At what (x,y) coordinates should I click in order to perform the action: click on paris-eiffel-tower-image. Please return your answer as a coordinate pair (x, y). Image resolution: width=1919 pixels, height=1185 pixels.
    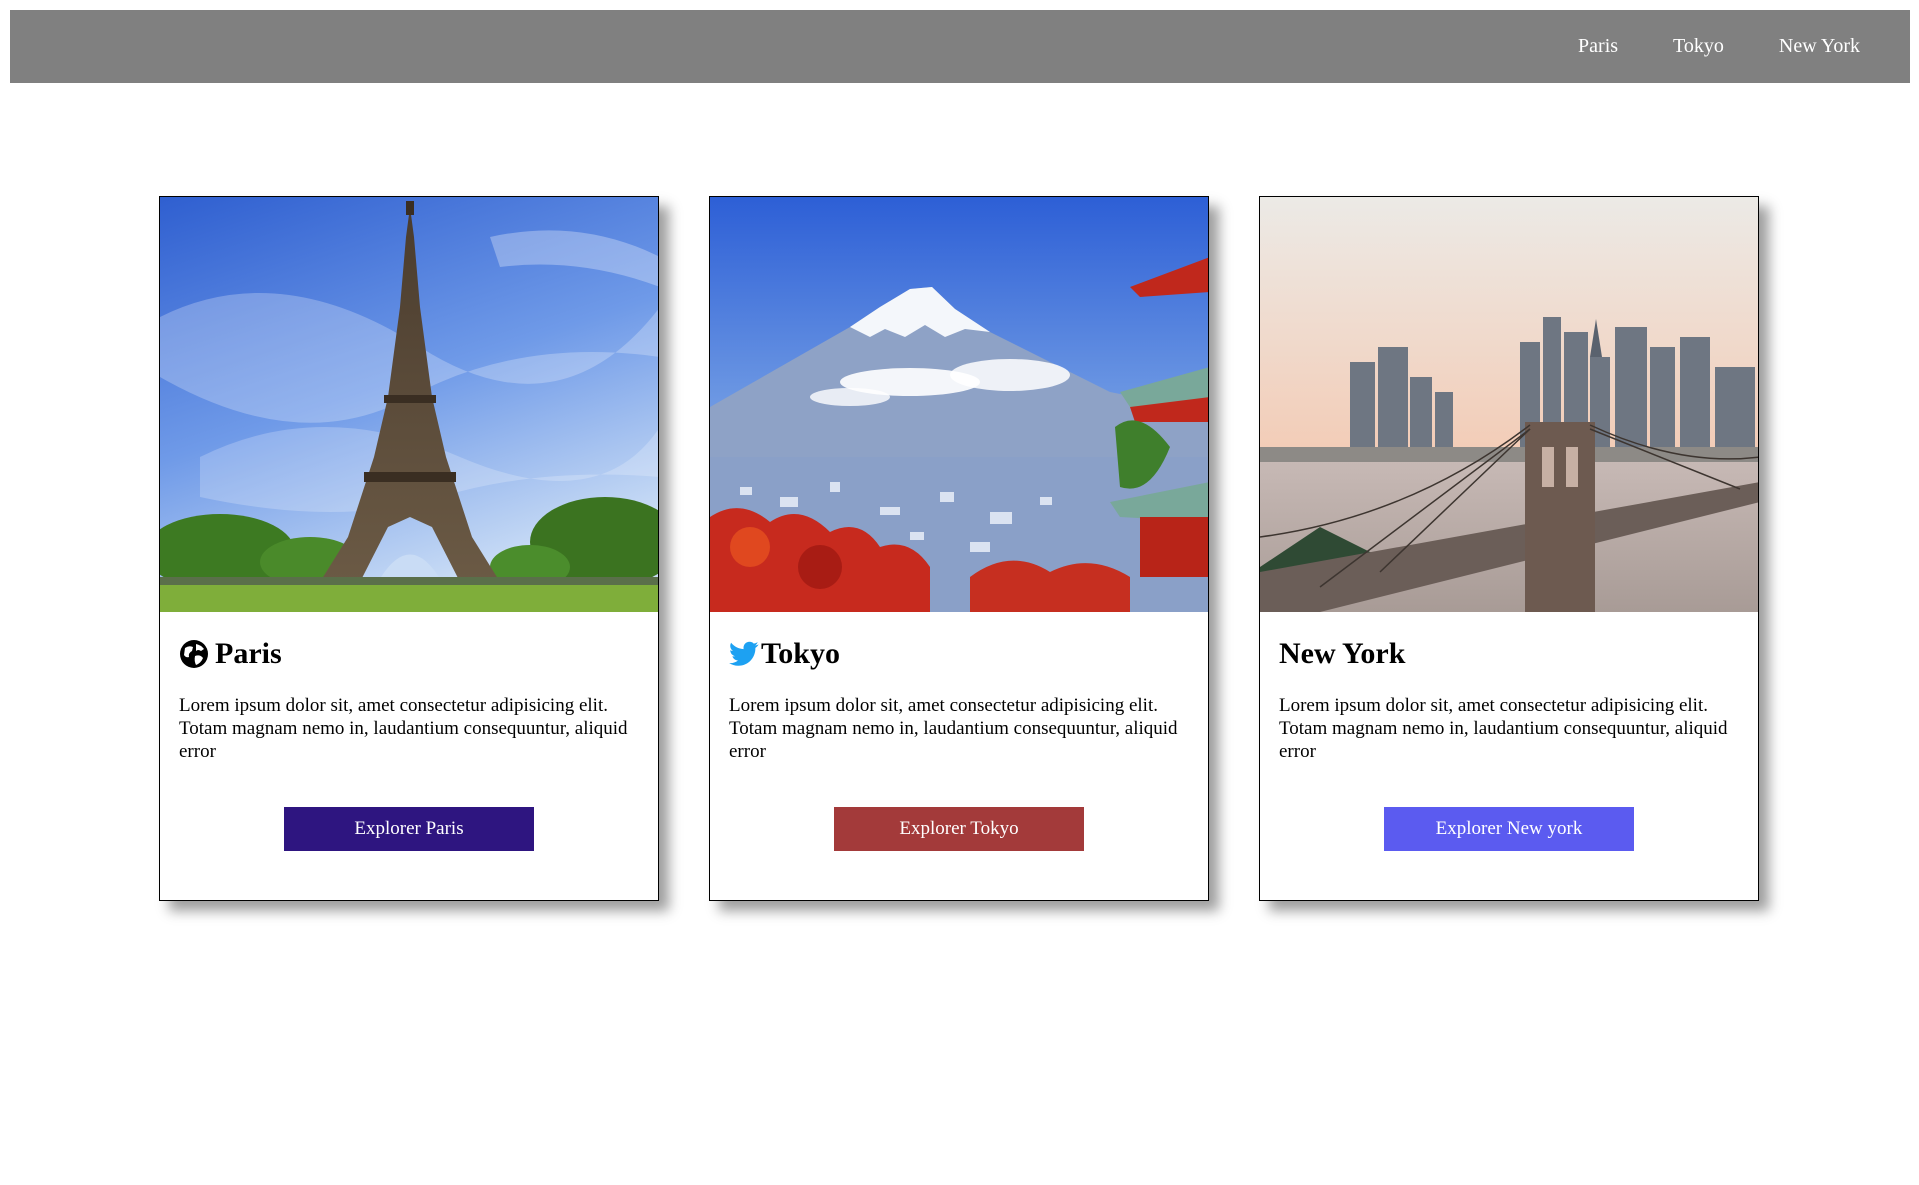
    Looking at the image, I should click on (409, 404).